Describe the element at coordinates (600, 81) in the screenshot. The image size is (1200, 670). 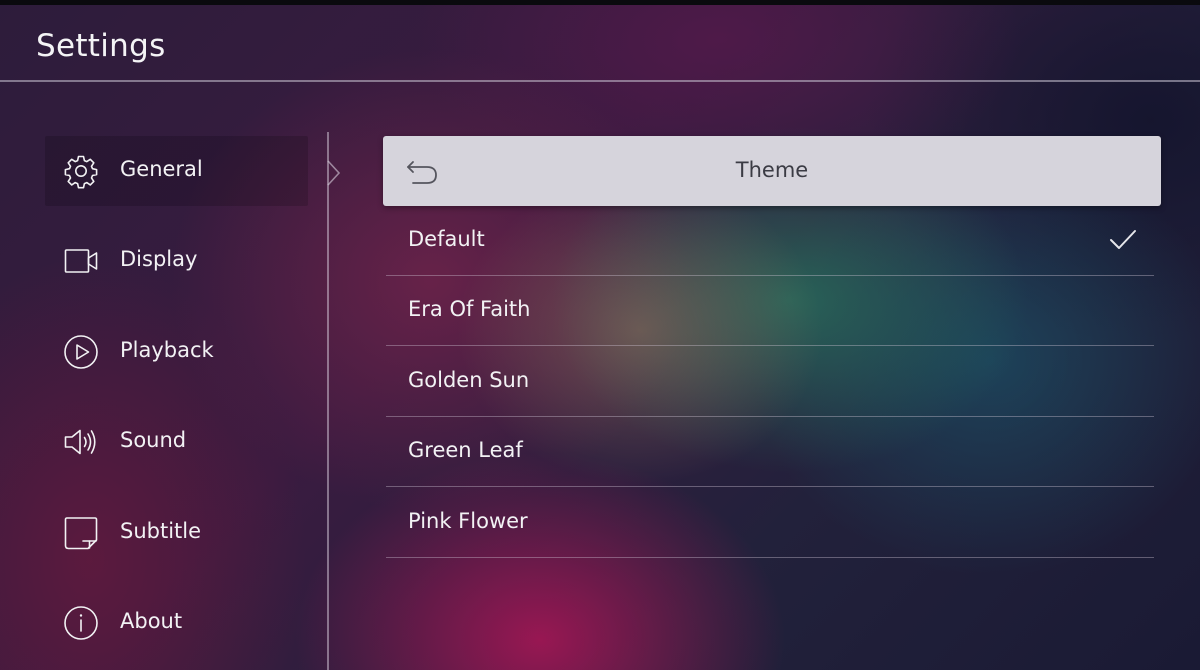
I see `header-divider` at that location.